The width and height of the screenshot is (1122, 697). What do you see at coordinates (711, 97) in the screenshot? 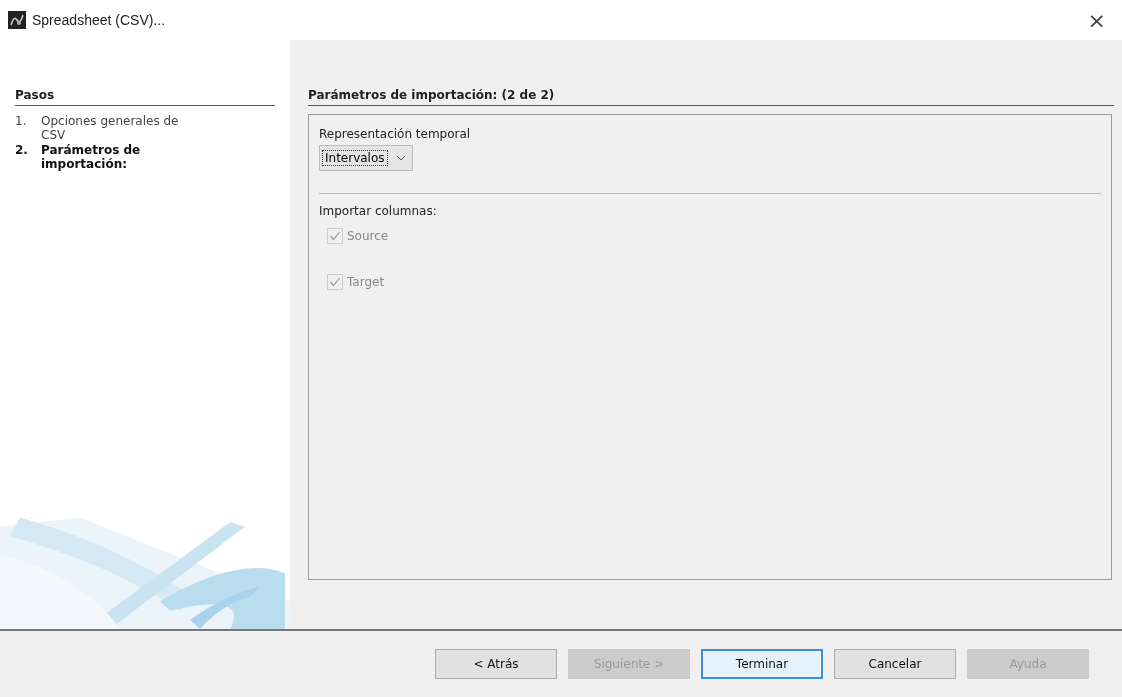
I see `panel-heading: Parámetros de importación: (2 de 2)` at bounding box center [711, 97].